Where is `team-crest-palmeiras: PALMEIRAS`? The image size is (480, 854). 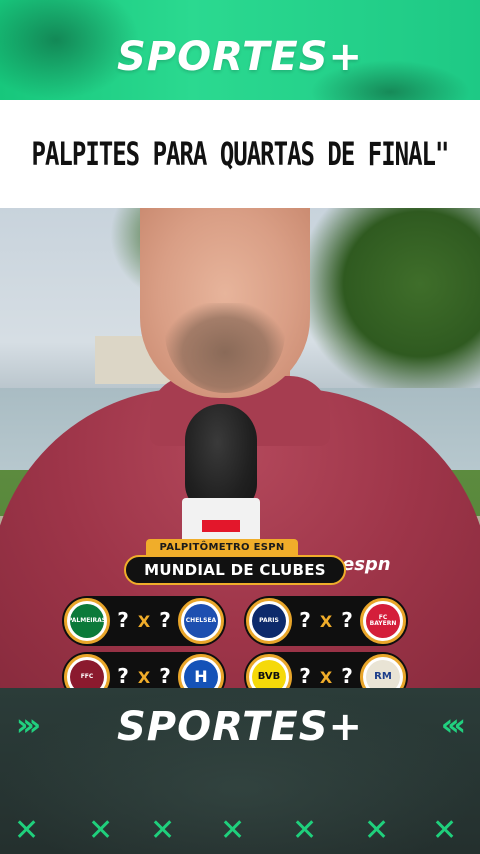
team-crest-palmeiras: PALMEIRAS is located at coordinates (87, 621).